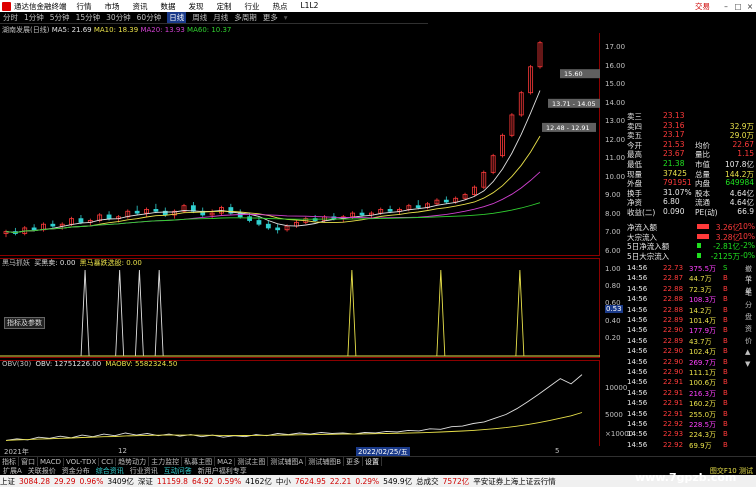 This screenshot has height=487, width=756. What do you see at coordinates (690, 164) in the screenshot?
I see `quote-row: 最低 21.38 市值 107.8亿` at bounding box center [690, 164].